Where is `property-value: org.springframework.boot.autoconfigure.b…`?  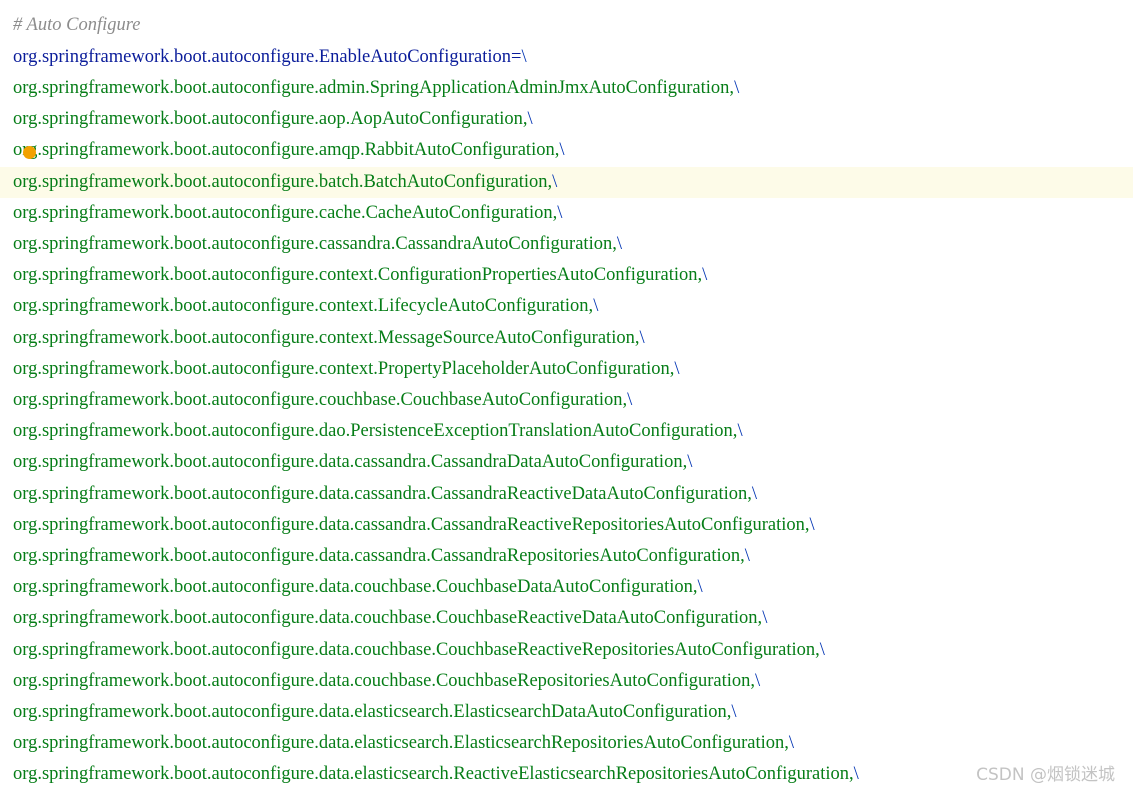 property-value: org.springframework.boot.autoconfigure.b… is located at coordinates (283, 181).